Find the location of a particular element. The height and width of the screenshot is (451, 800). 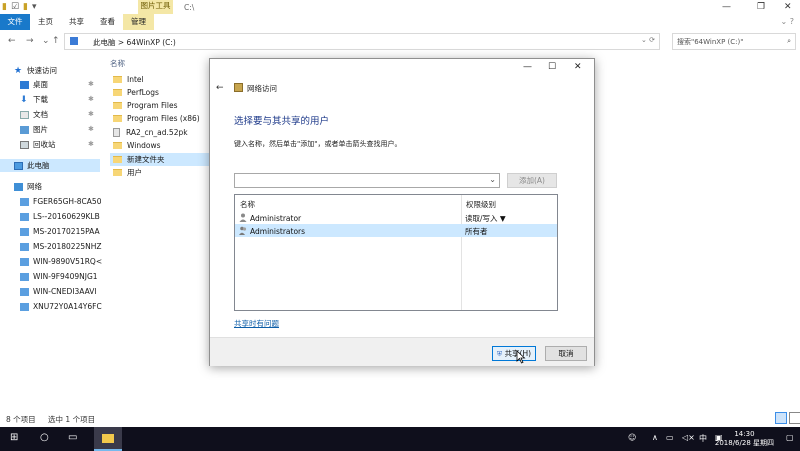

tab-manage: 管理 is located at coordinates (138, 22).